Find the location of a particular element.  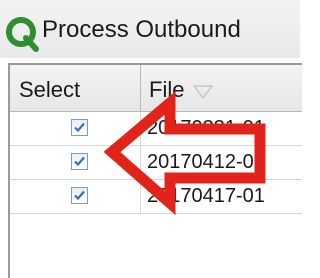

sort-descending-icon is located at coordinates (203, 92).